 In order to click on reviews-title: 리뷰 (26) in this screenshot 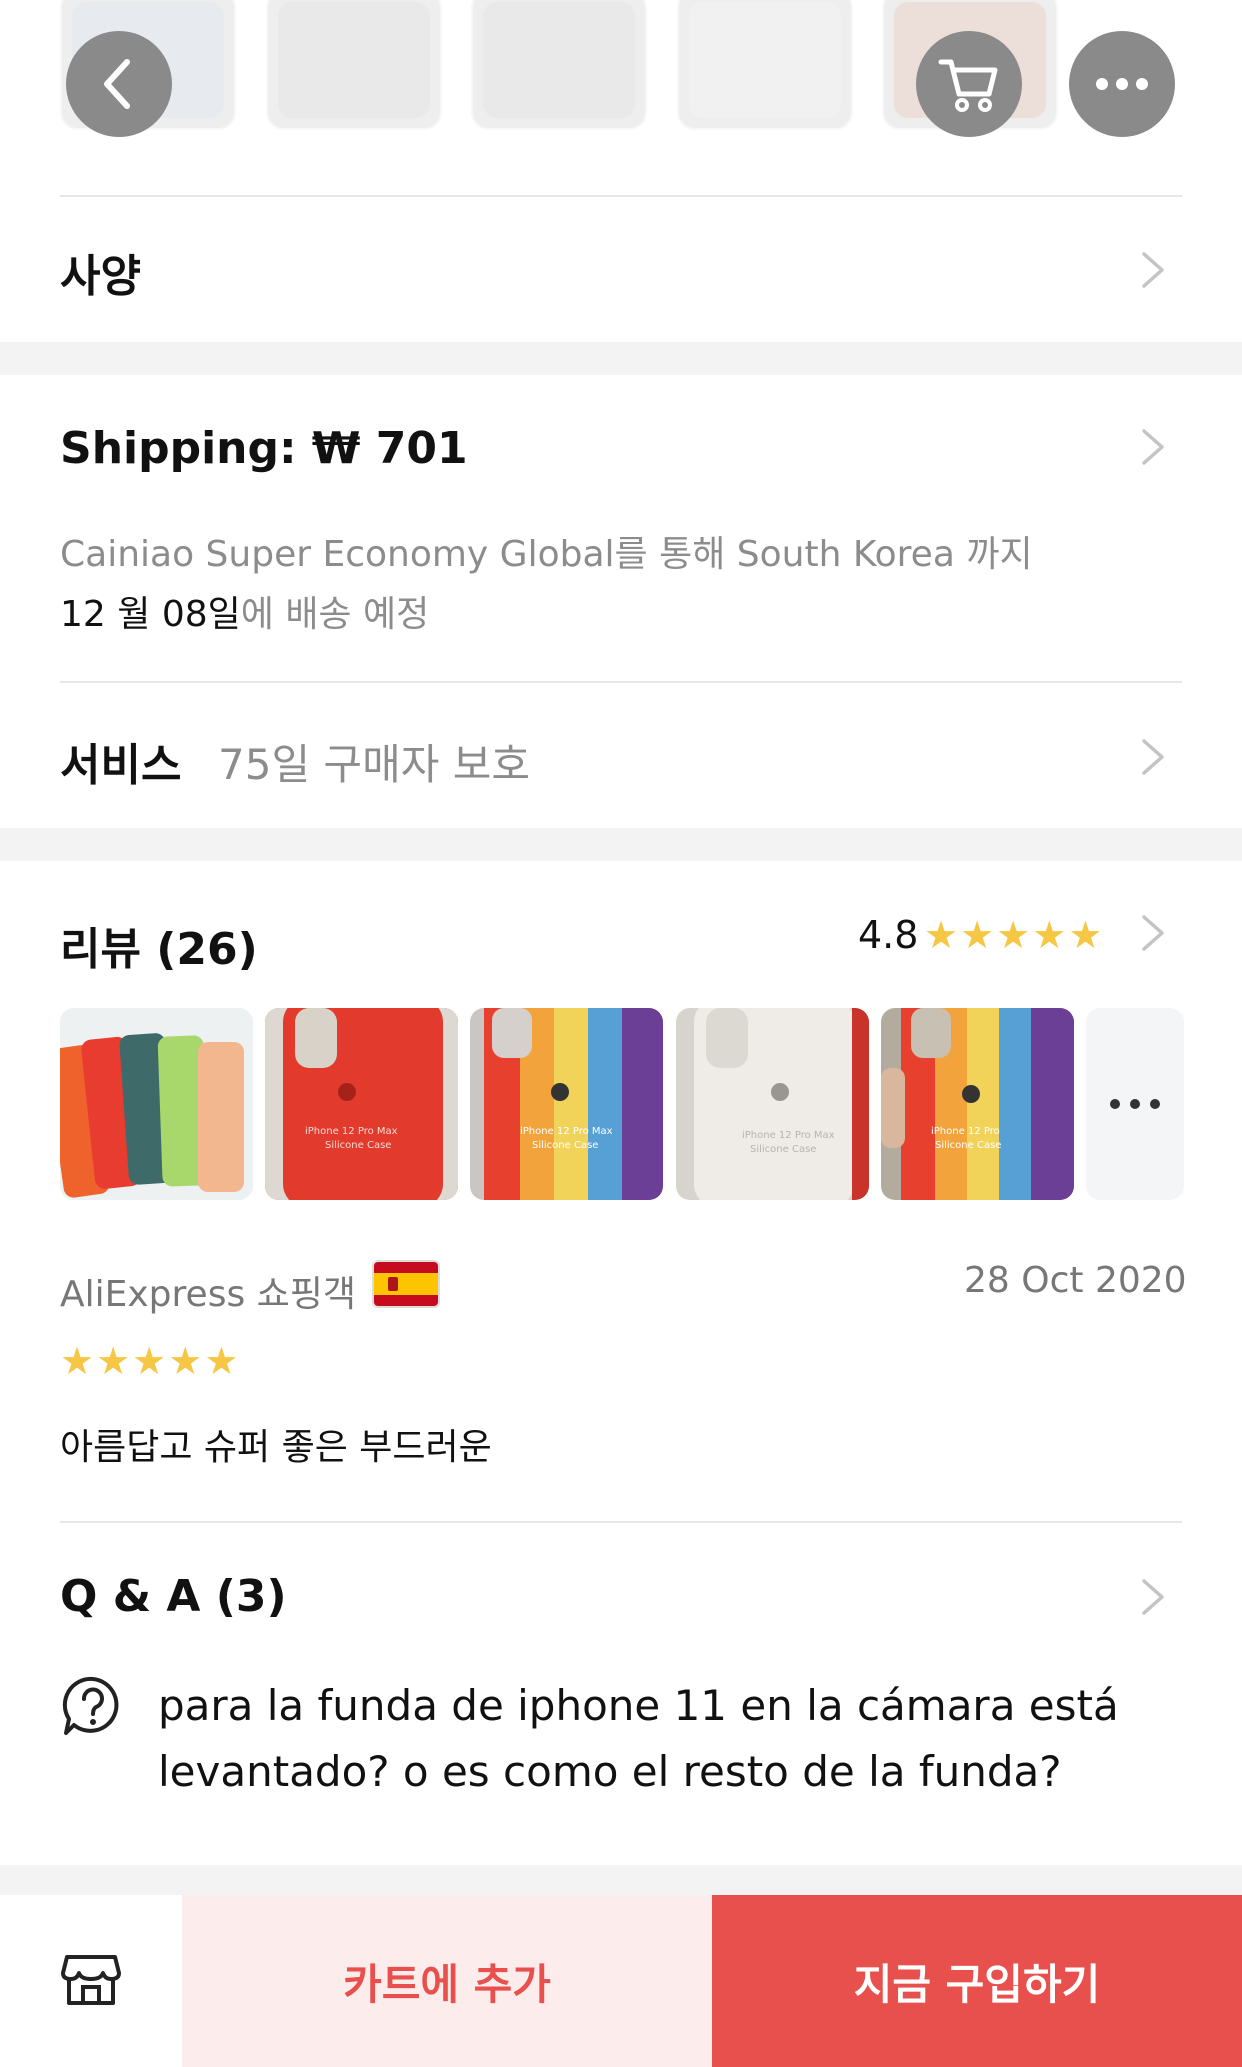, I will do `click(159, 945)`.